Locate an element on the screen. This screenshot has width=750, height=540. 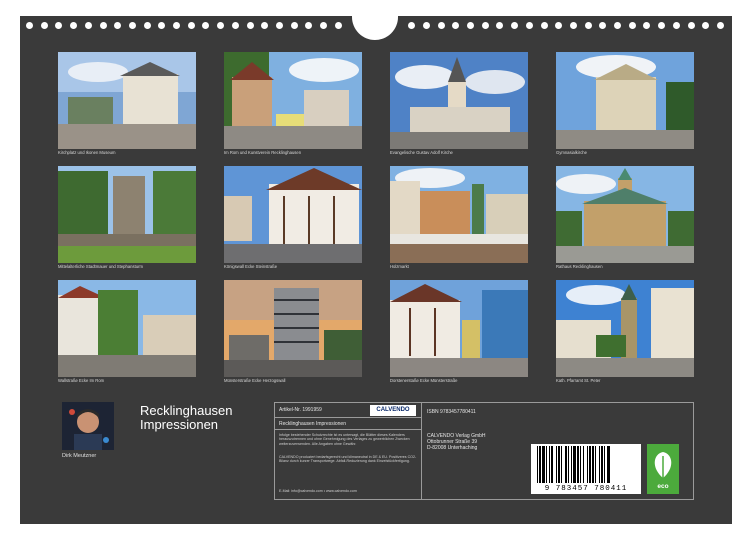
barcode-bars is located at coordinates (573, 464).